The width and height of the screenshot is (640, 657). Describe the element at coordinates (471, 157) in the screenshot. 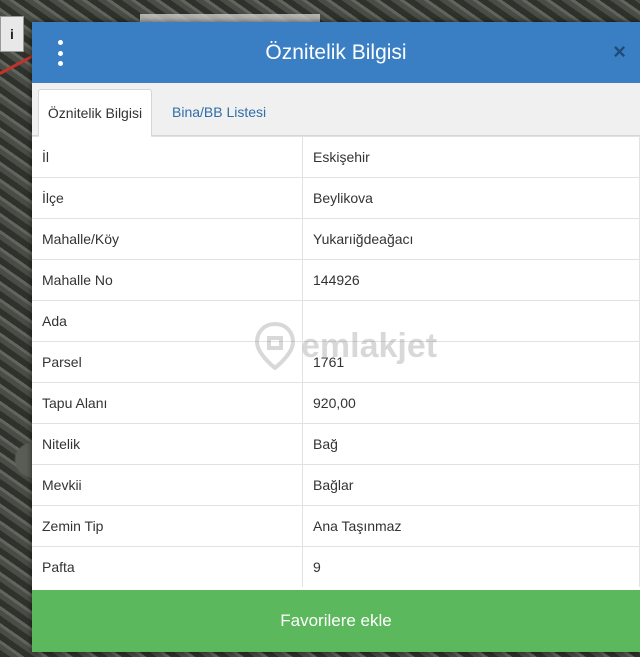

I see `attribute-value: Eskişehir` at that location.